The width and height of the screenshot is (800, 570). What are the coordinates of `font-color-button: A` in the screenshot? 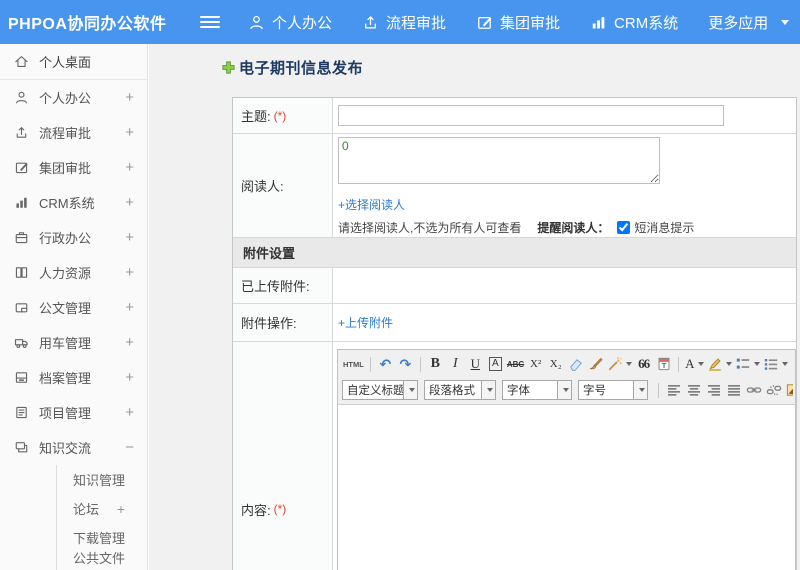 It's located at (694, 364).